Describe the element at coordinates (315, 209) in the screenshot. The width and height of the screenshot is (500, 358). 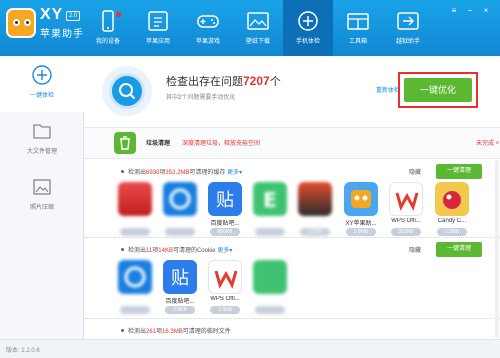
I see `app-item: 4.2MB` at that location.